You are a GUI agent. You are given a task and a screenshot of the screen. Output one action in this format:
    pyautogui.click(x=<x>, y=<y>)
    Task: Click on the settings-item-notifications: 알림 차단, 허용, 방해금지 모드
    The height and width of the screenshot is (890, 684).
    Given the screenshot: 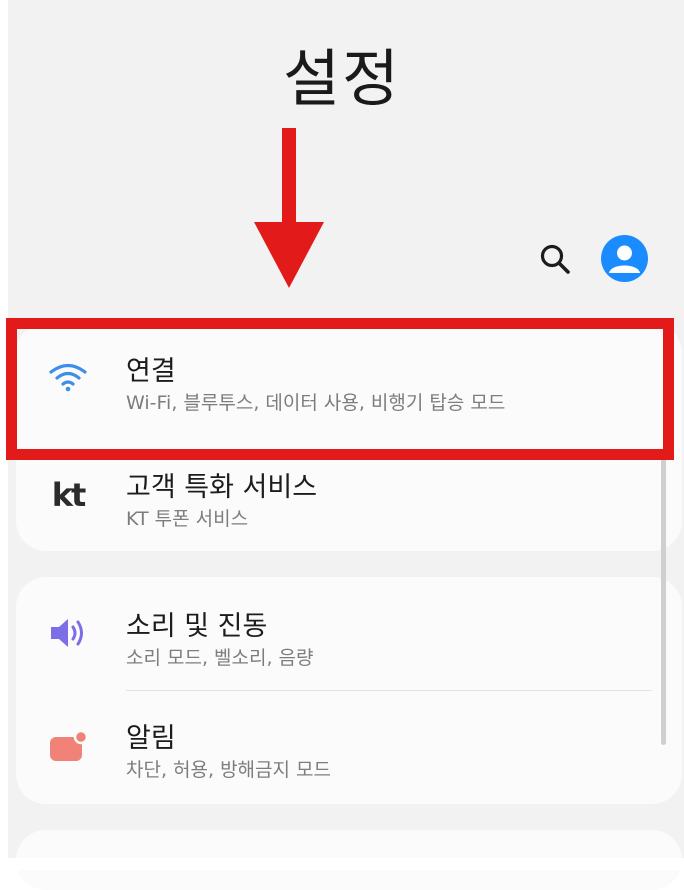 What is the action you would take?
    pyautogui.click(x=349, y=747)
    